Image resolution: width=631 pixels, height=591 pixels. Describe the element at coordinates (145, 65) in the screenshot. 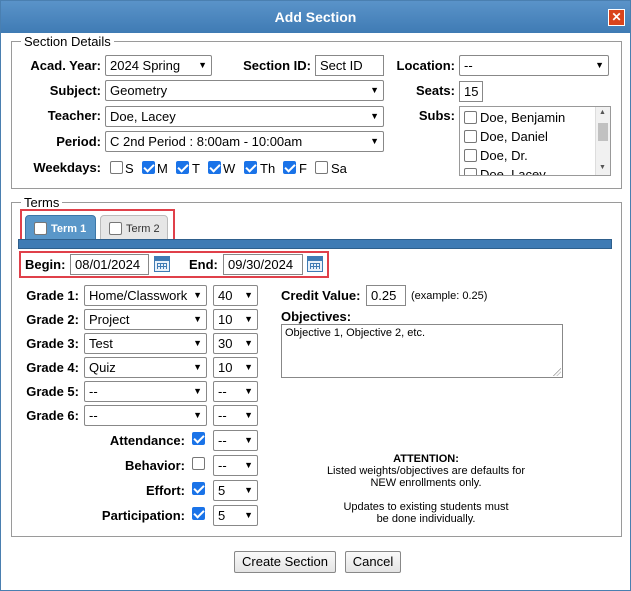

I see `acad-year-value: 2024 Spring` at that location.